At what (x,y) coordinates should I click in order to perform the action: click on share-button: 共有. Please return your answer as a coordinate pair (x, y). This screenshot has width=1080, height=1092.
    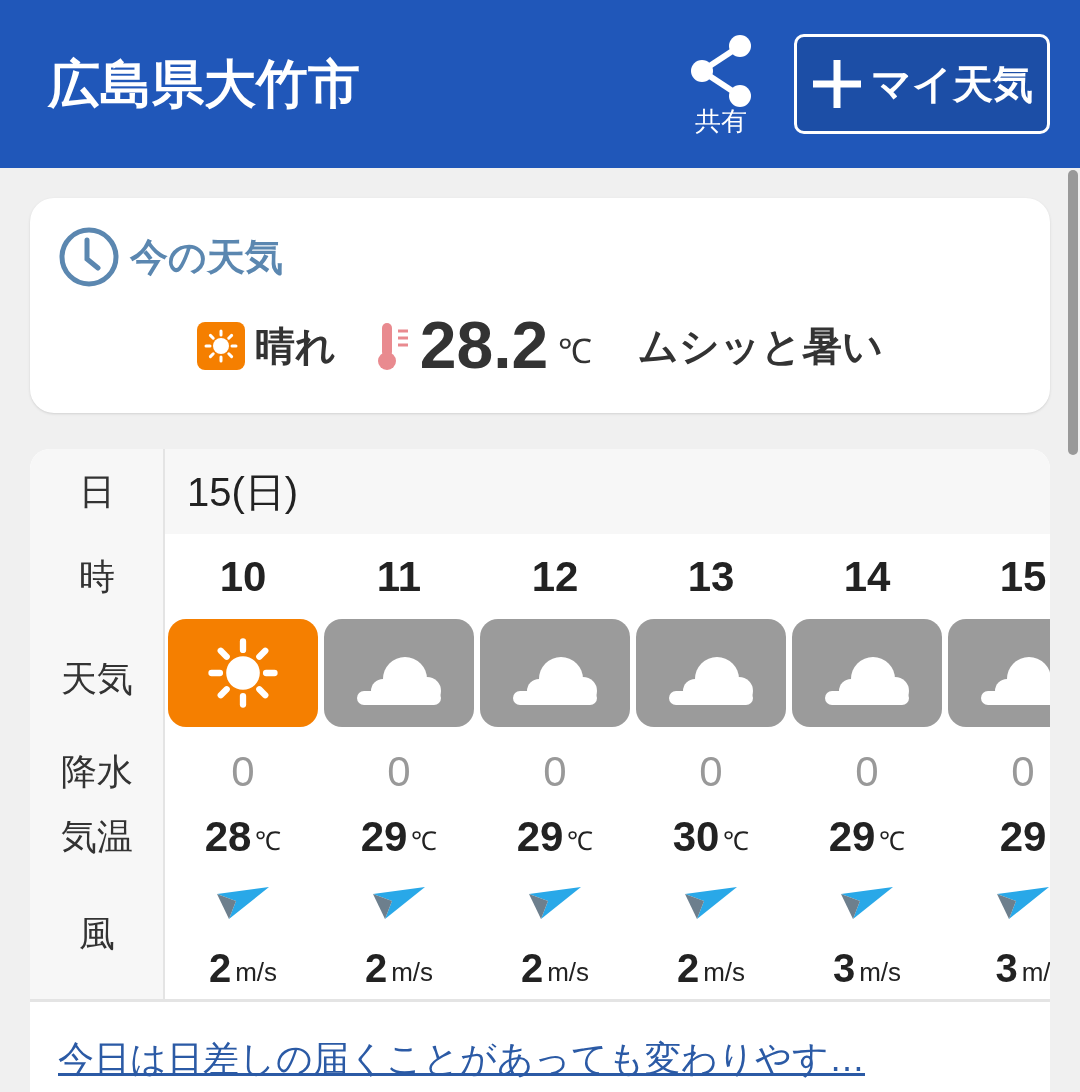
    Looking at the image, I should click on (721, 84).